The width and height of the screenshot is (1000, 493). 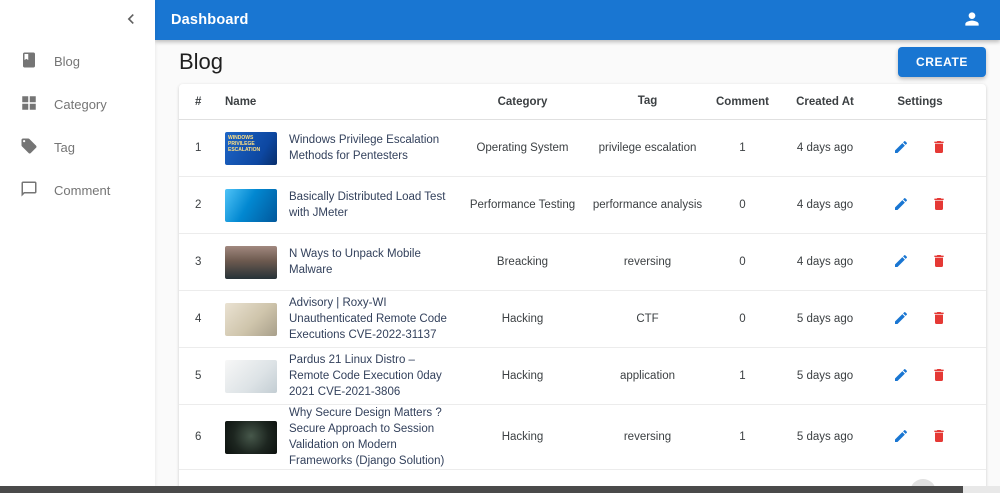 I want to click on post-category: Operating System, so click(x=522, y=148).